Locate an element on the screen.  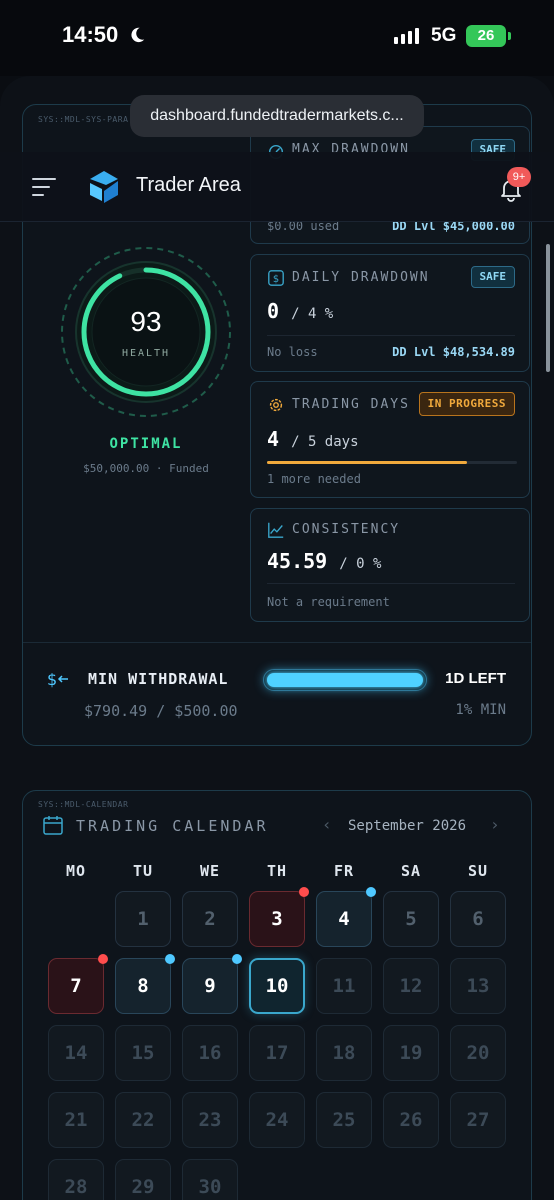
calendar-day: 23 is located at coordinates (210, 1120).